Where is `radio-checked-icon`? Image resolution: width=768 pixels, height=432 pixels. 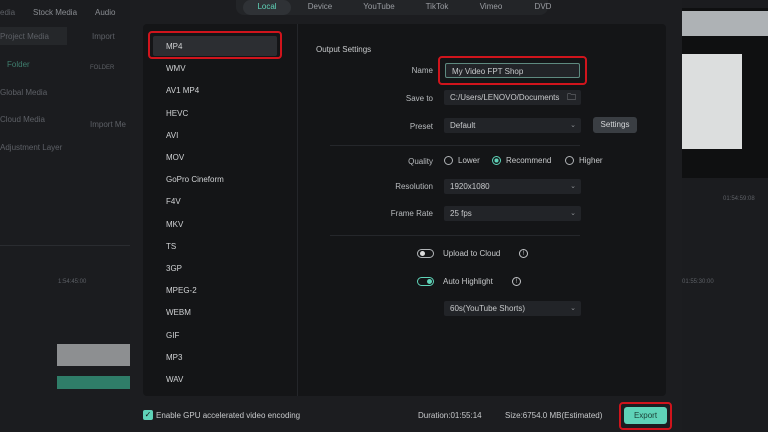 radio-checked-icon is located at coordinates (496, 161).